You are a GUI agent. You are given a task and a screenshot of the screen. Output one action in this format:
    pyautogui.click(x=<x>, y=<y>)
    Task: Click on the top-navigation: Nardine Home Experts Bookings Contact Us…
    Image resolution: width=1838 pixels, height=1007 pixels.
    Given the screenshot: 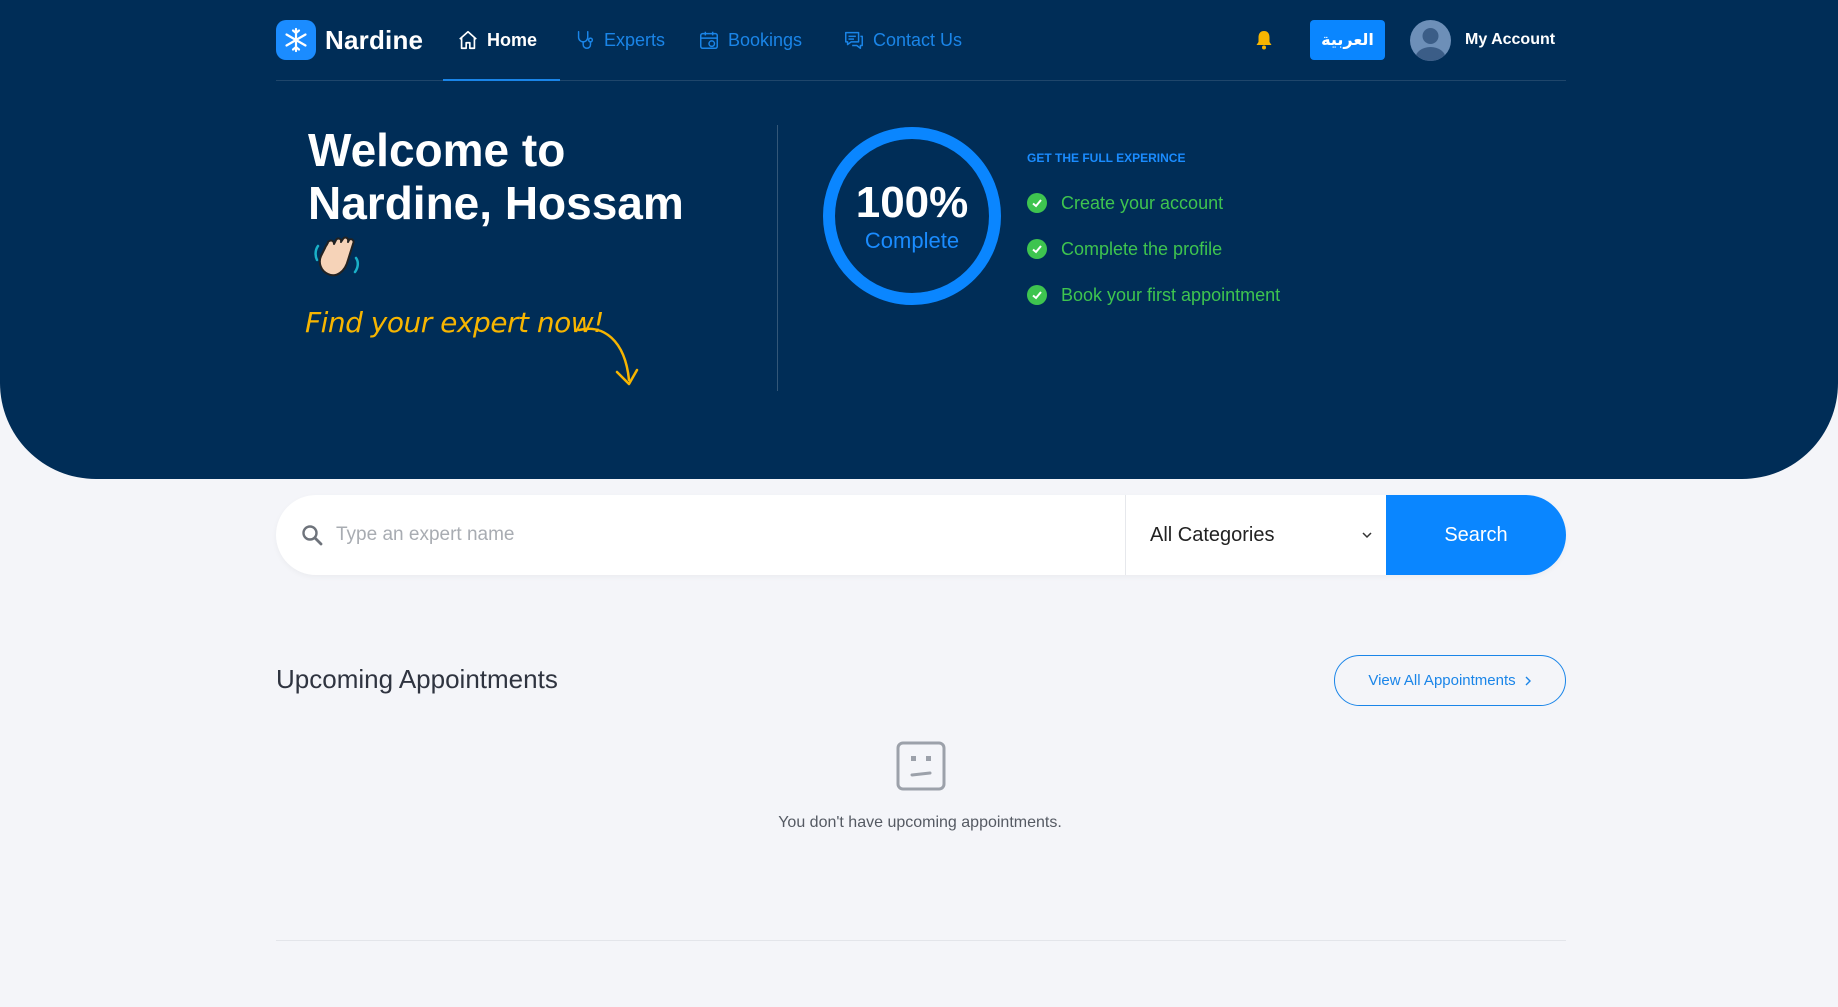 What is the action you would take?
    pyautogui.click(x=921, y=40)
    